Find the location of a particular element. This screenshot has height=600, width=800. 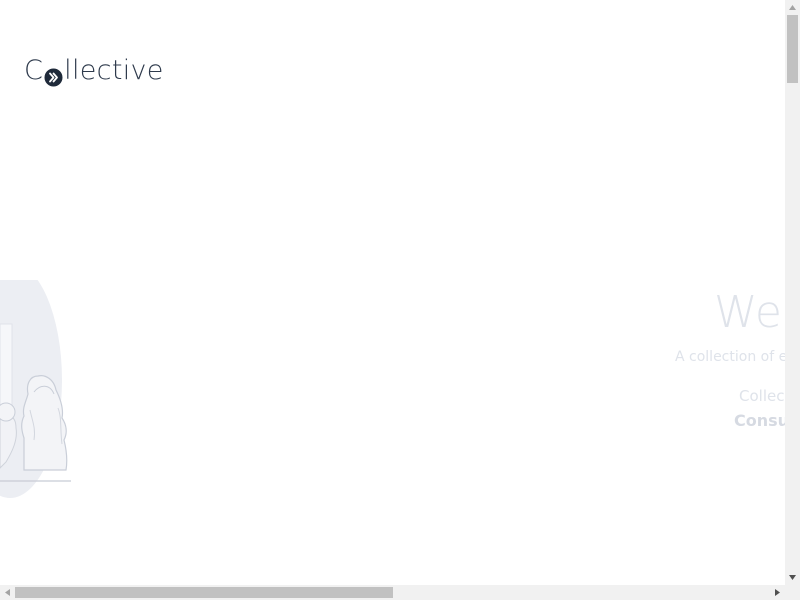

horizontal-scrollbar-thumb is located at coordinates (204, 592).